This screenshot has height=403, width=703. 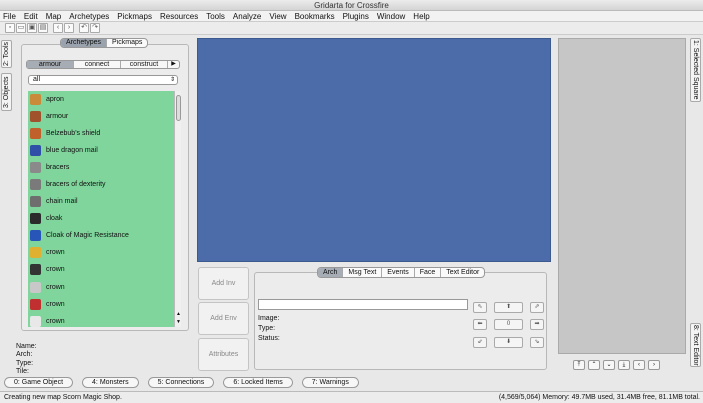 I want to click on list-scrollbar: ▲ ▼, so click(x=177, y=209).